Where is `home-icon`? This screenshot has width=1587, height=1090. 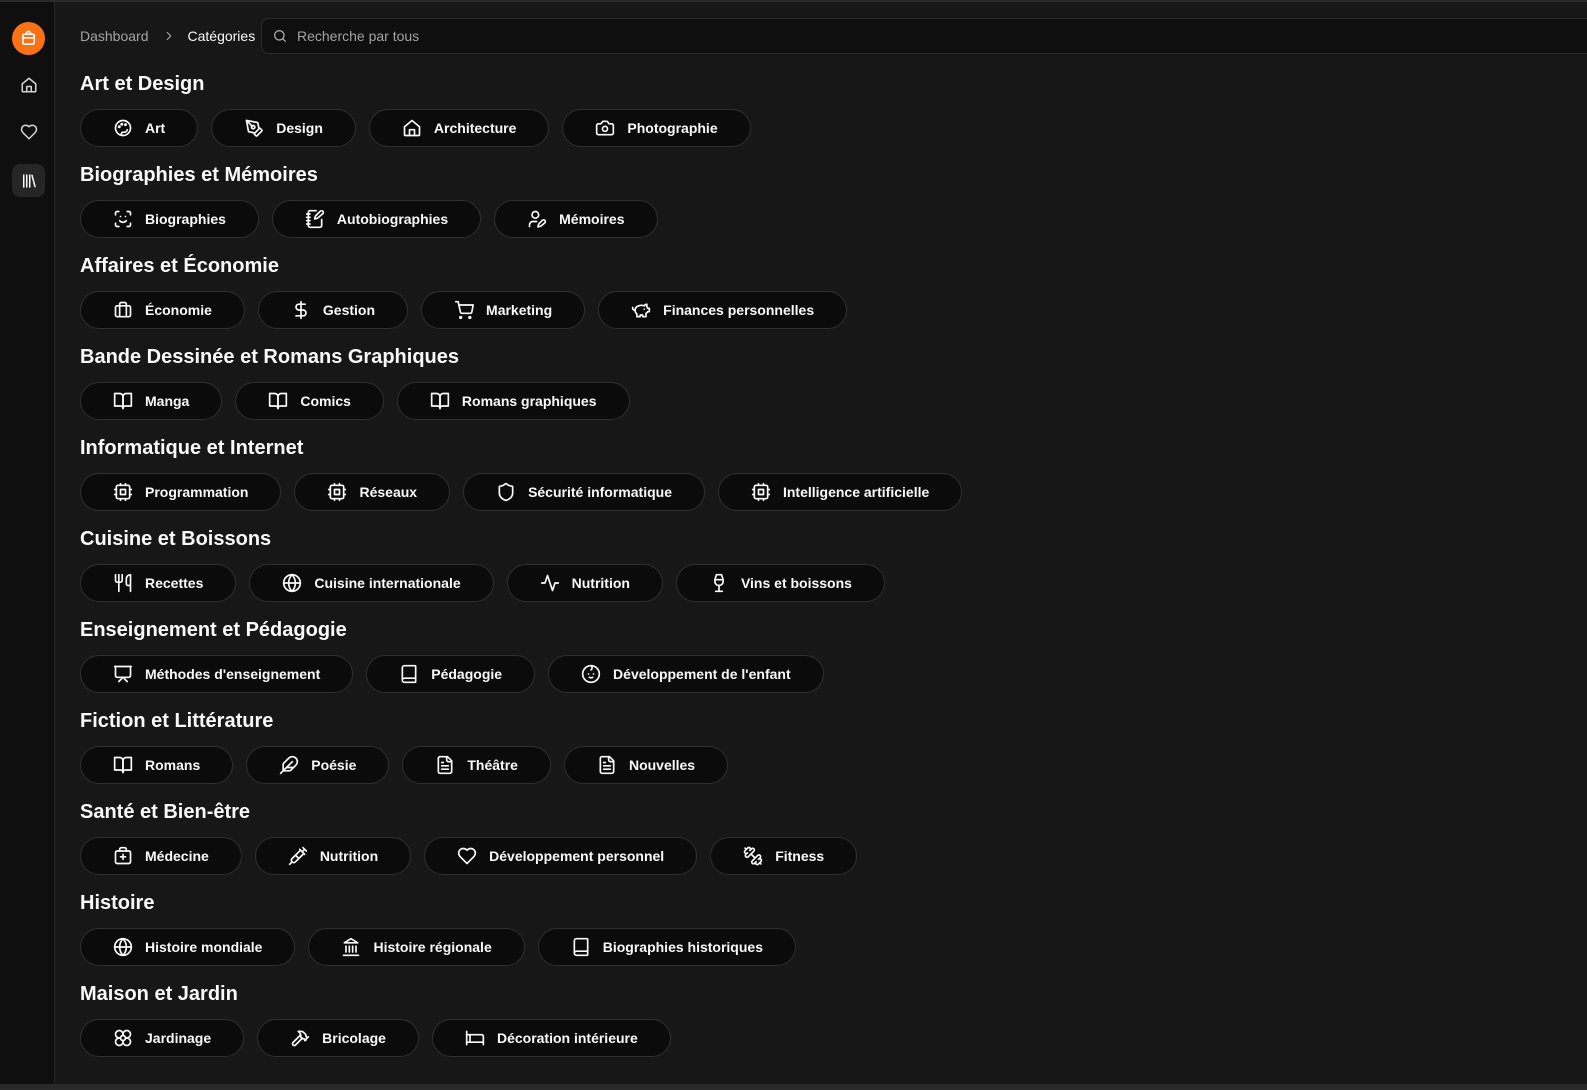 home-icon is located at coordinates (412, 128).